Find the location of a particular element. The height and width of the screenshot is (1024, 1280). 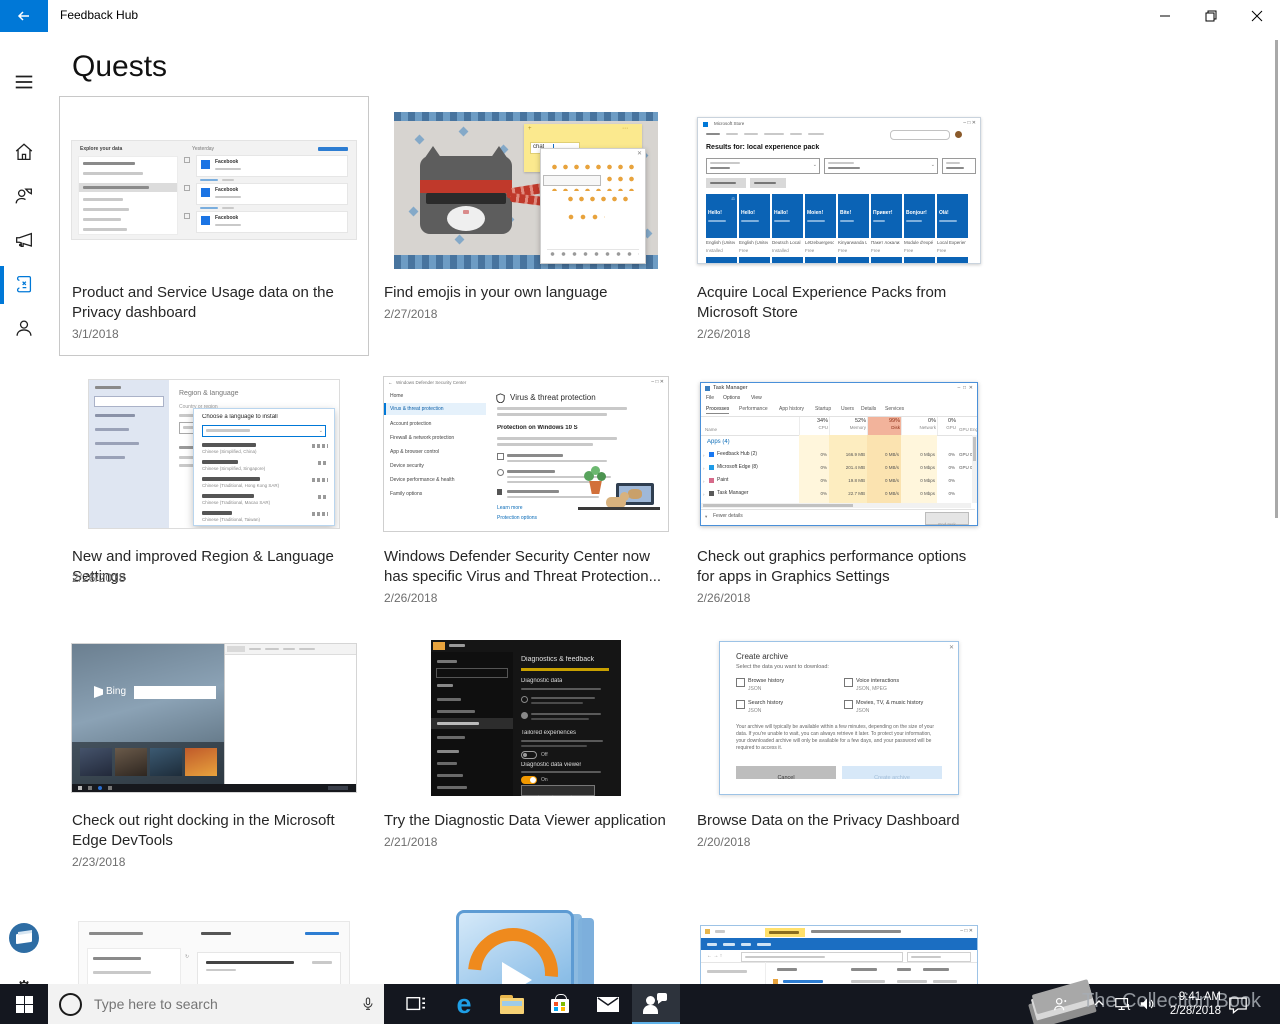

clock-time: 9:41 AM is located at coordinates (1199, 997).